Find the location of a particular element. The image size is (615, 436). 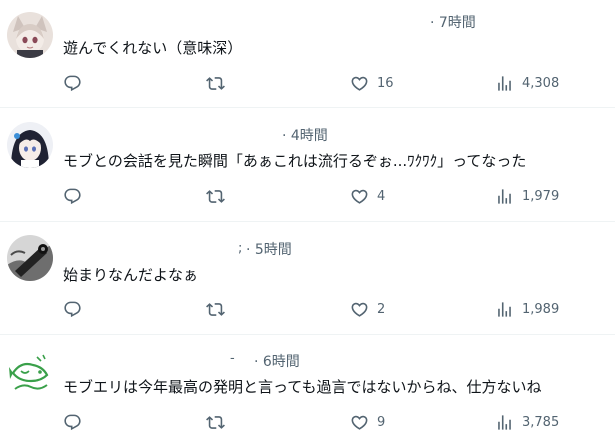

like-count: 4 is located at coordinates (381, 196).